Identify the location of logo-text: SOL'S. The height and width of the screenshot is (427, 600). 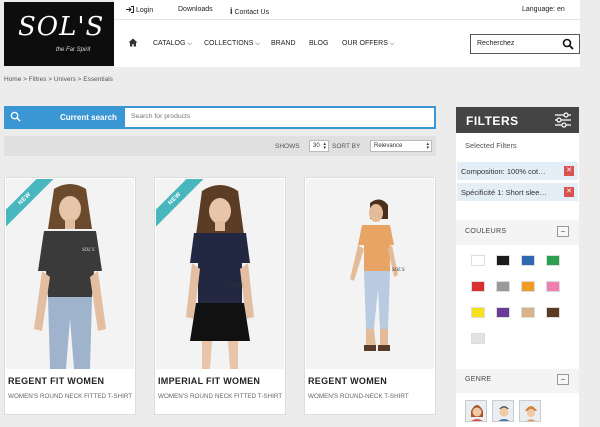
(61, 27).